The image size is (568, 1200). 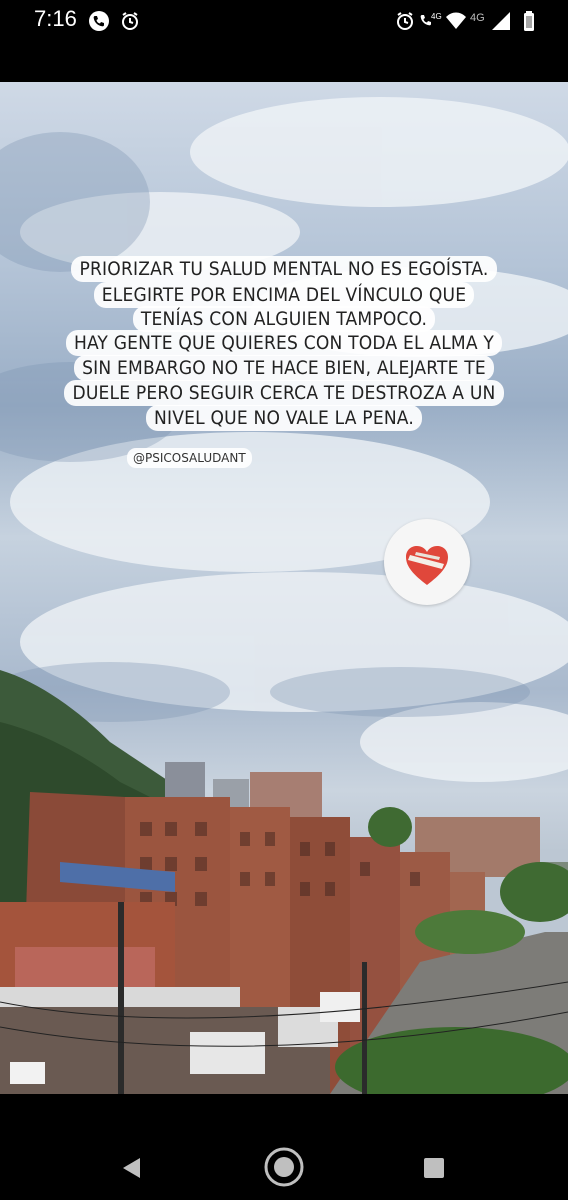 I want to click on heart-sticker, so click(x=427, y=562).